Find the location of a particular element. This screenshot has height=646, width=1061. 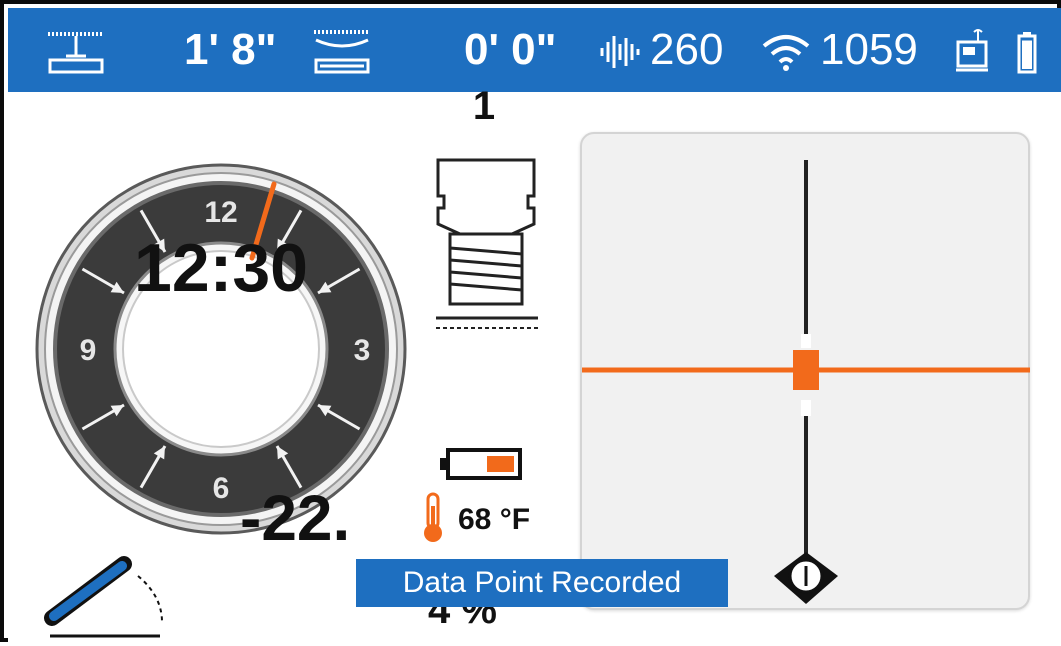

toast-notification: Data Point Recorded is located at coordinates (542, 583).